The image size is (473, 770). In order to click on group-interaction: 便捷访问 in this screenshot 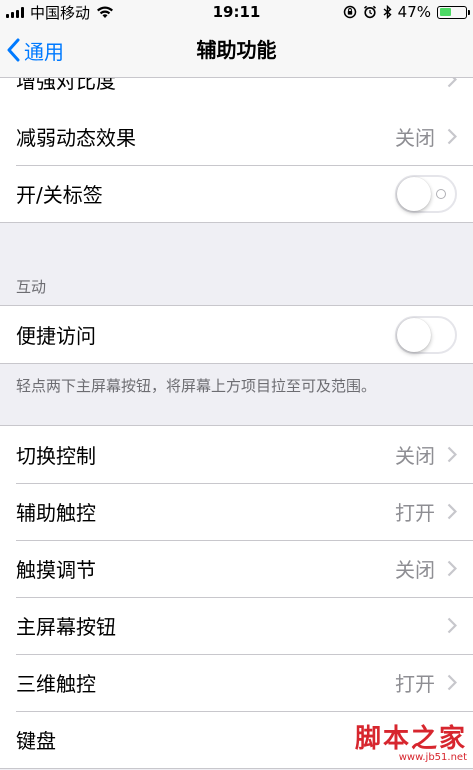, I will do `click(236, 334)`.